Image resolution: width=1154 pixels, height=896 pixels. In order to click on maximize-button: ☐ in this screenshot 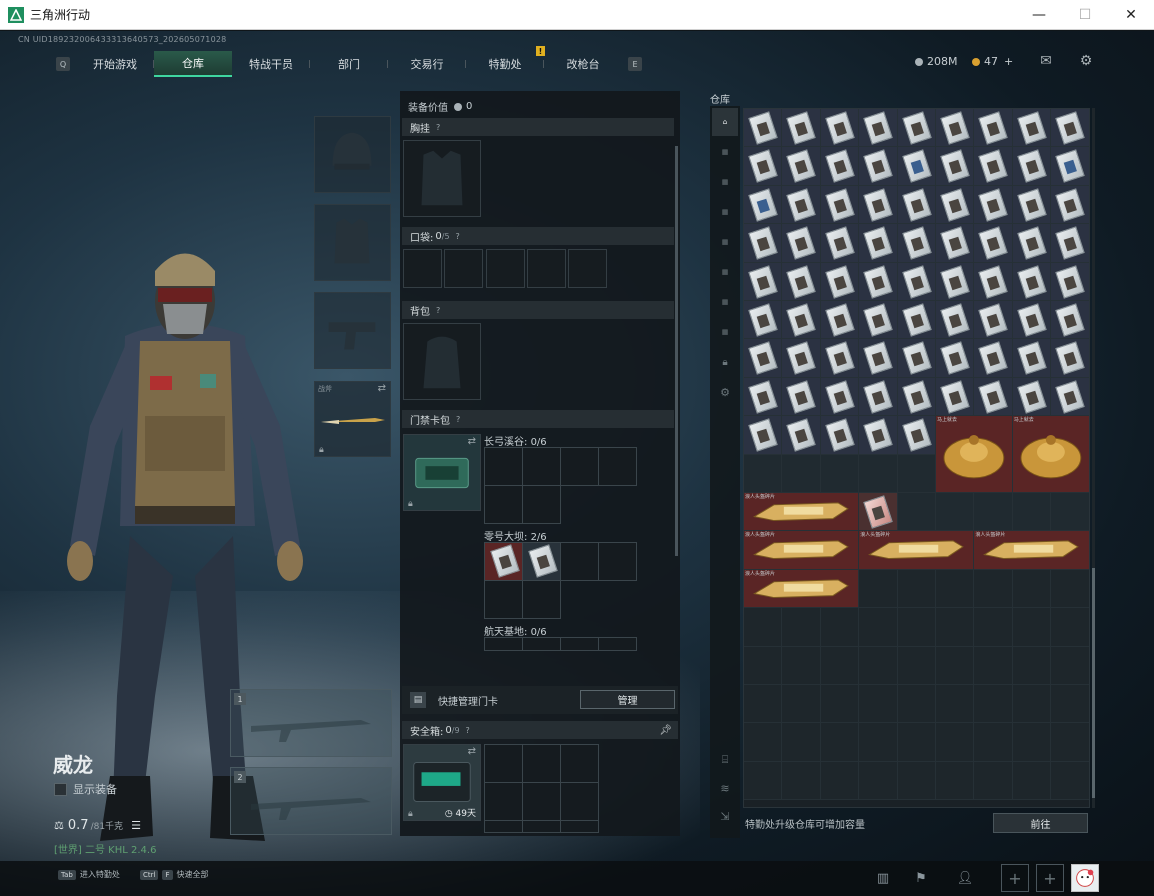, I will do `click(1085, 15)`.